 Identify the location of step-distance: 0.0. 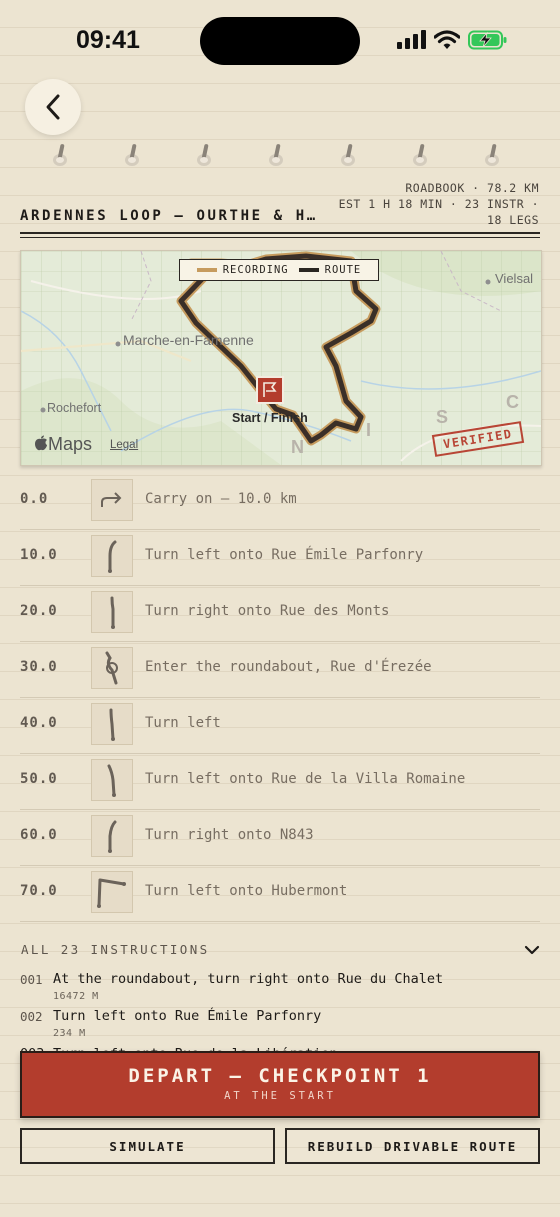
(34, 499).